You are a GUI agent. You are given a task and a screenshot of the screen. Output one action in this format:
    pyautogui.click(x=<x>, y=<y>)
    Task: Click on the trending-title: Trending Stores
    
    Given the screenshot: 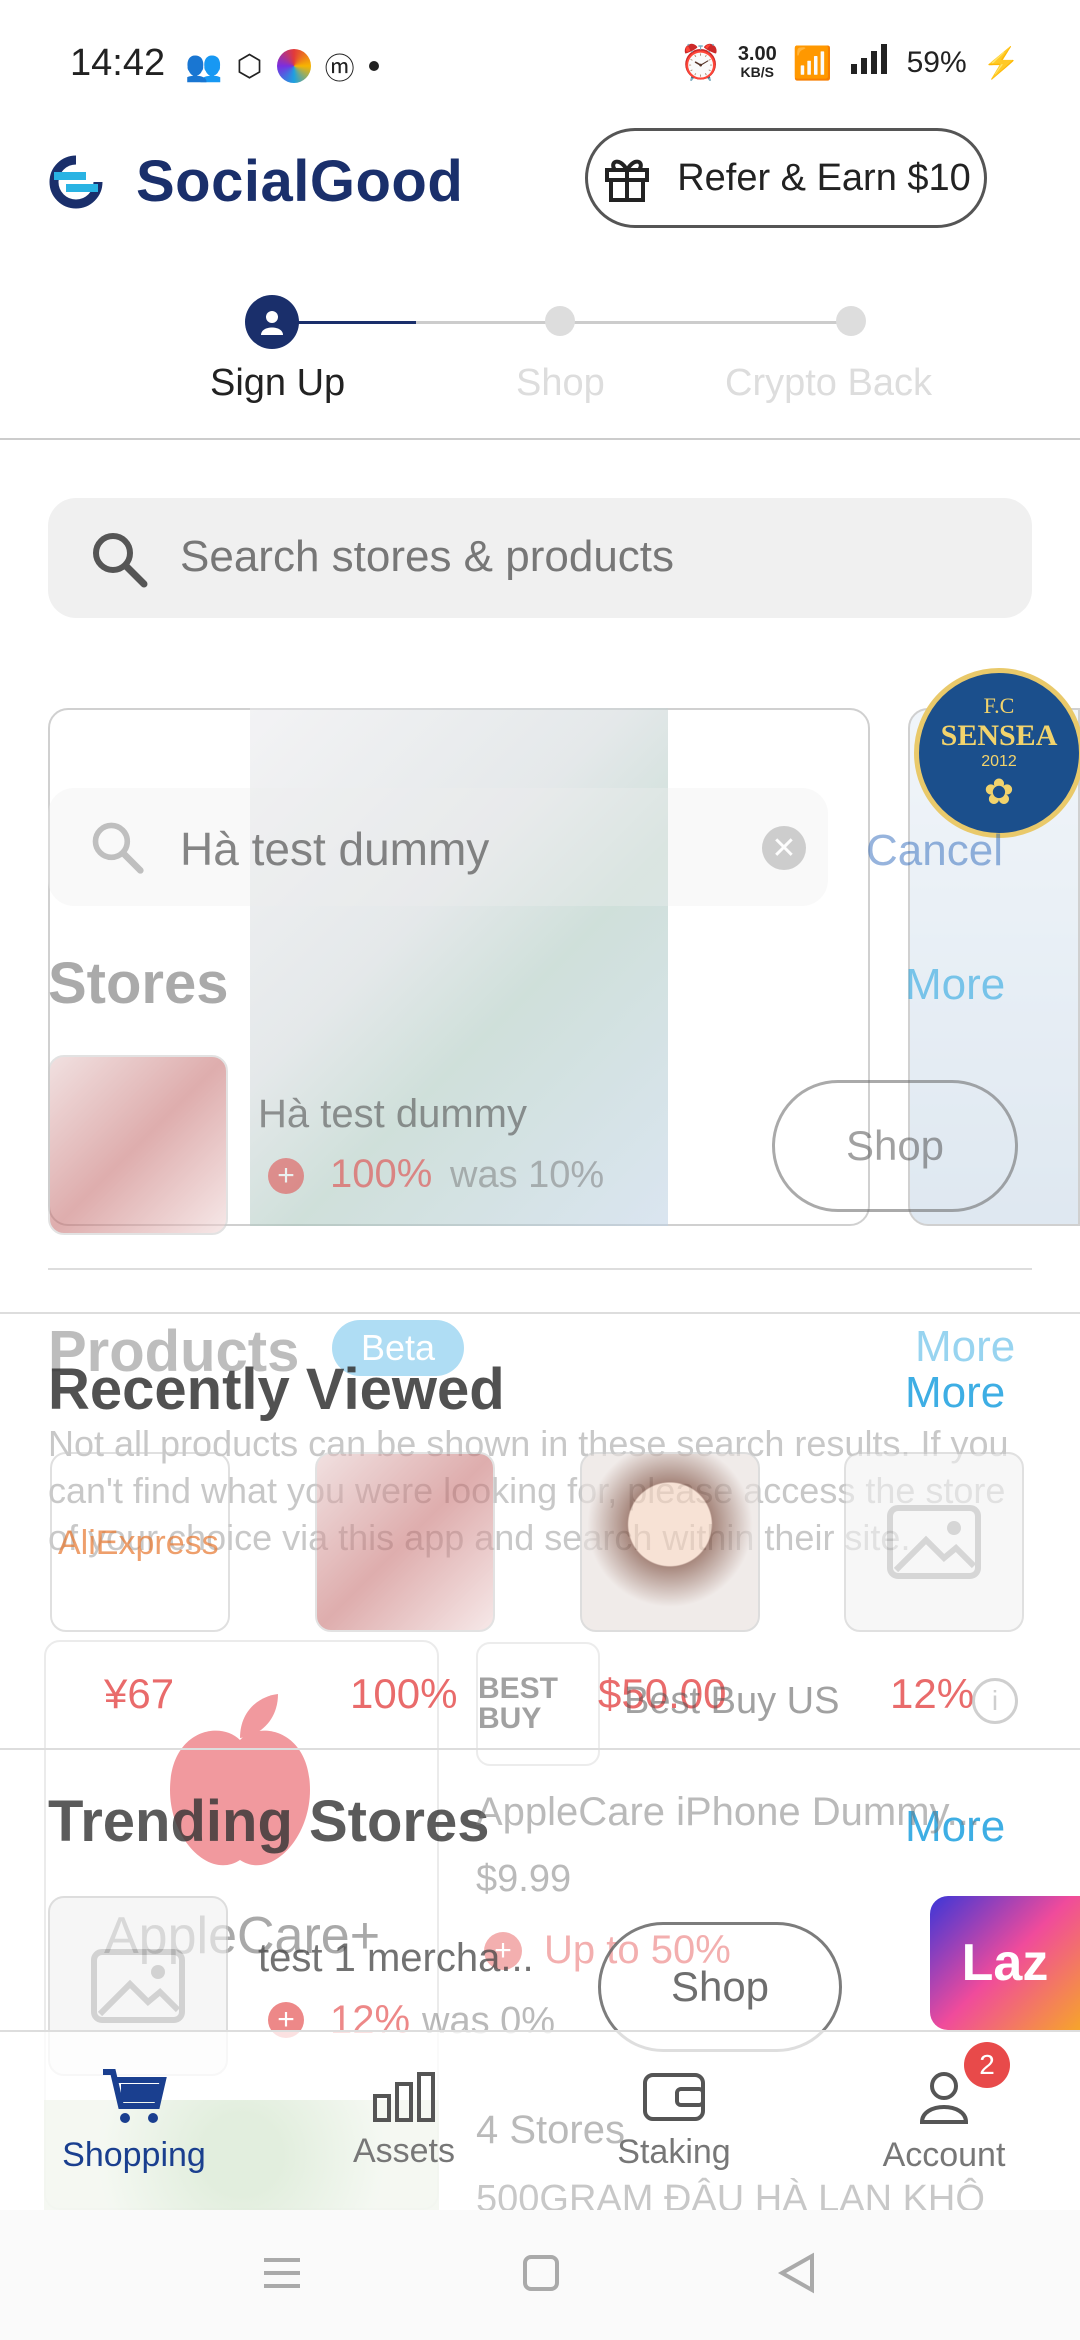 What is the action you would take?
    pyautogui.click(x=269, y=1821)
    